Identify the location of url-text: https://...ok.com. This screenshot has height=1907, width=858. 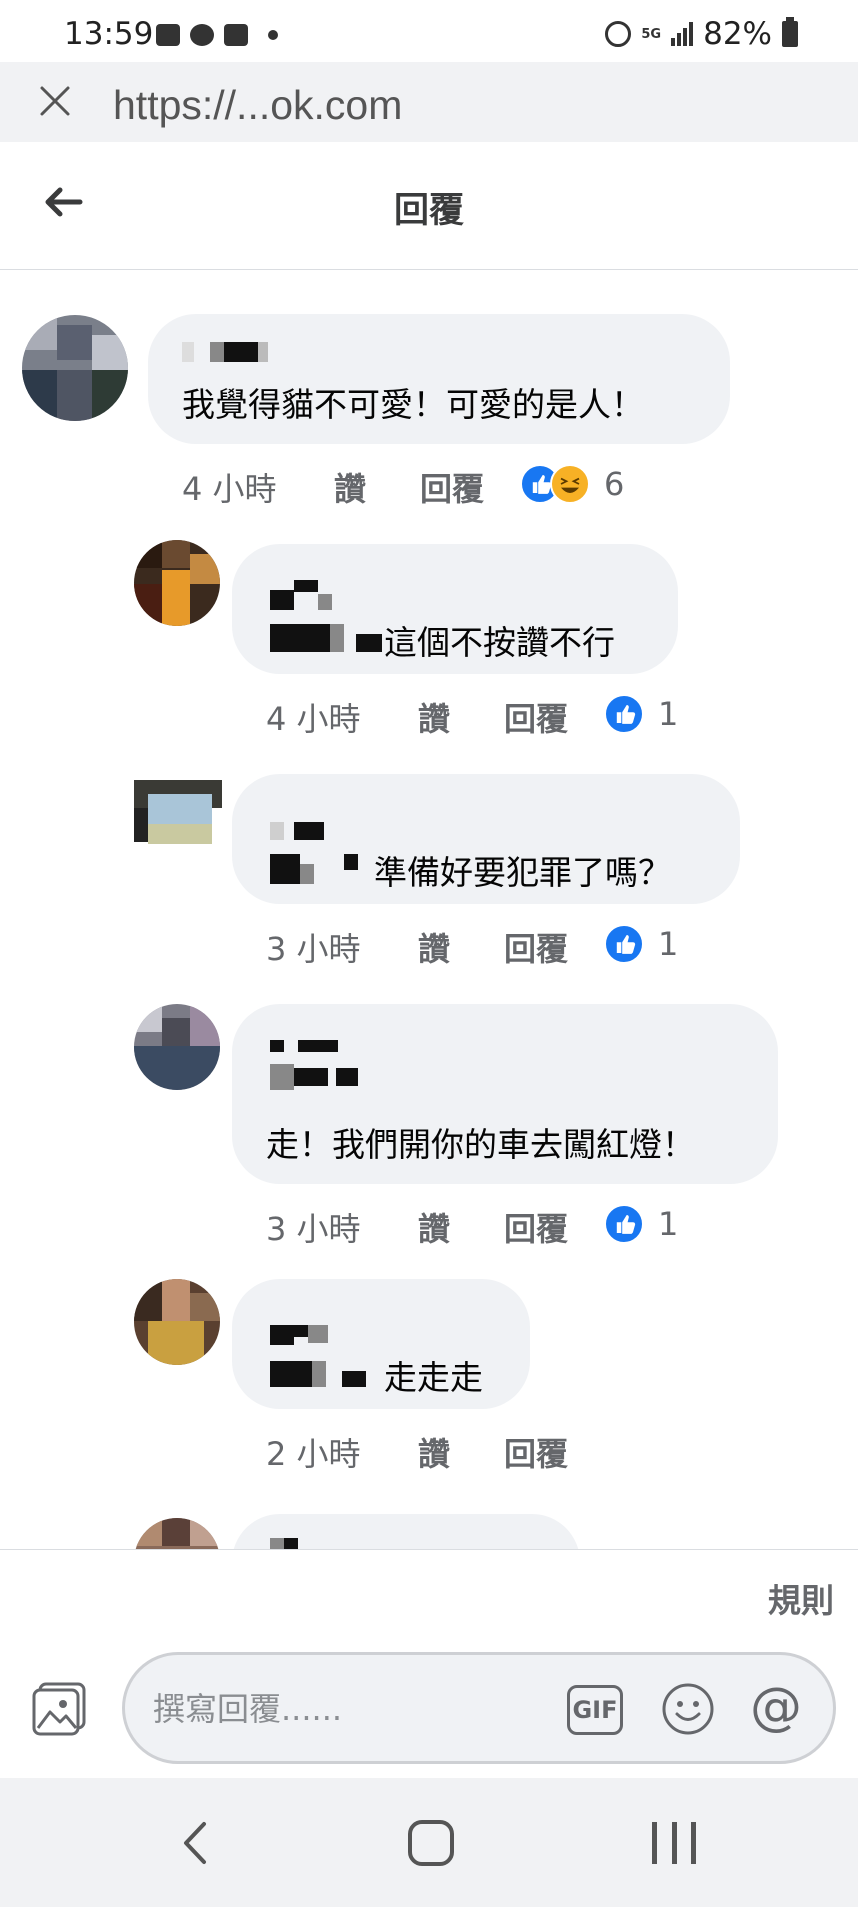
(257, 105).